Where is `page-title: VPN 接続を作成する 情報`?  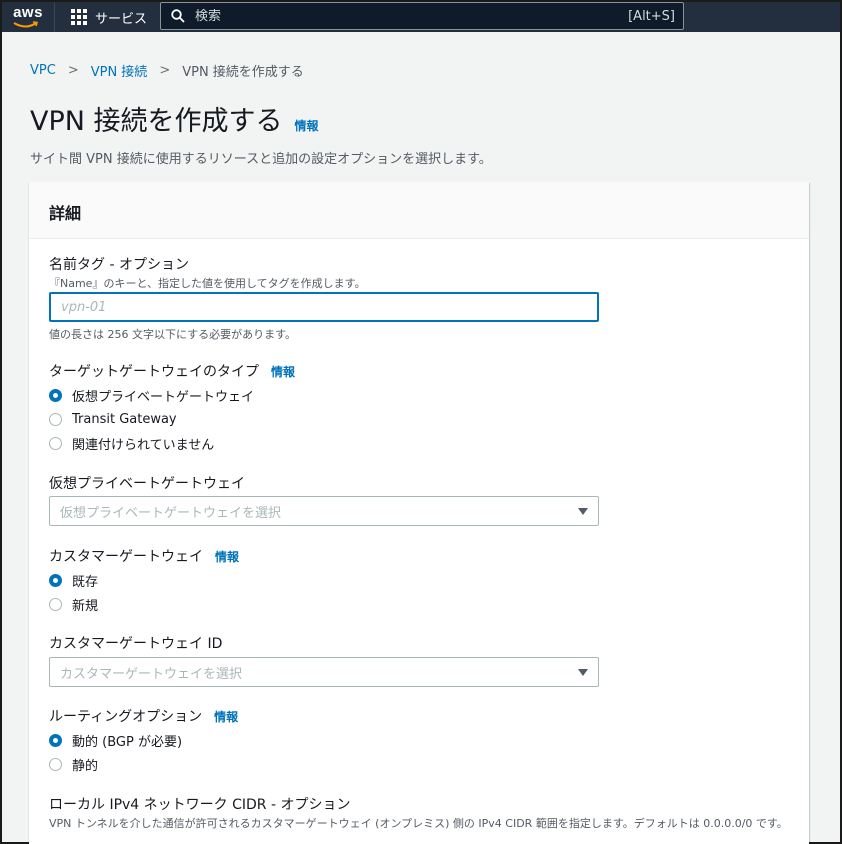
page-title: VPN 接続を作成する 情報 is located at coordinates (174, 118).